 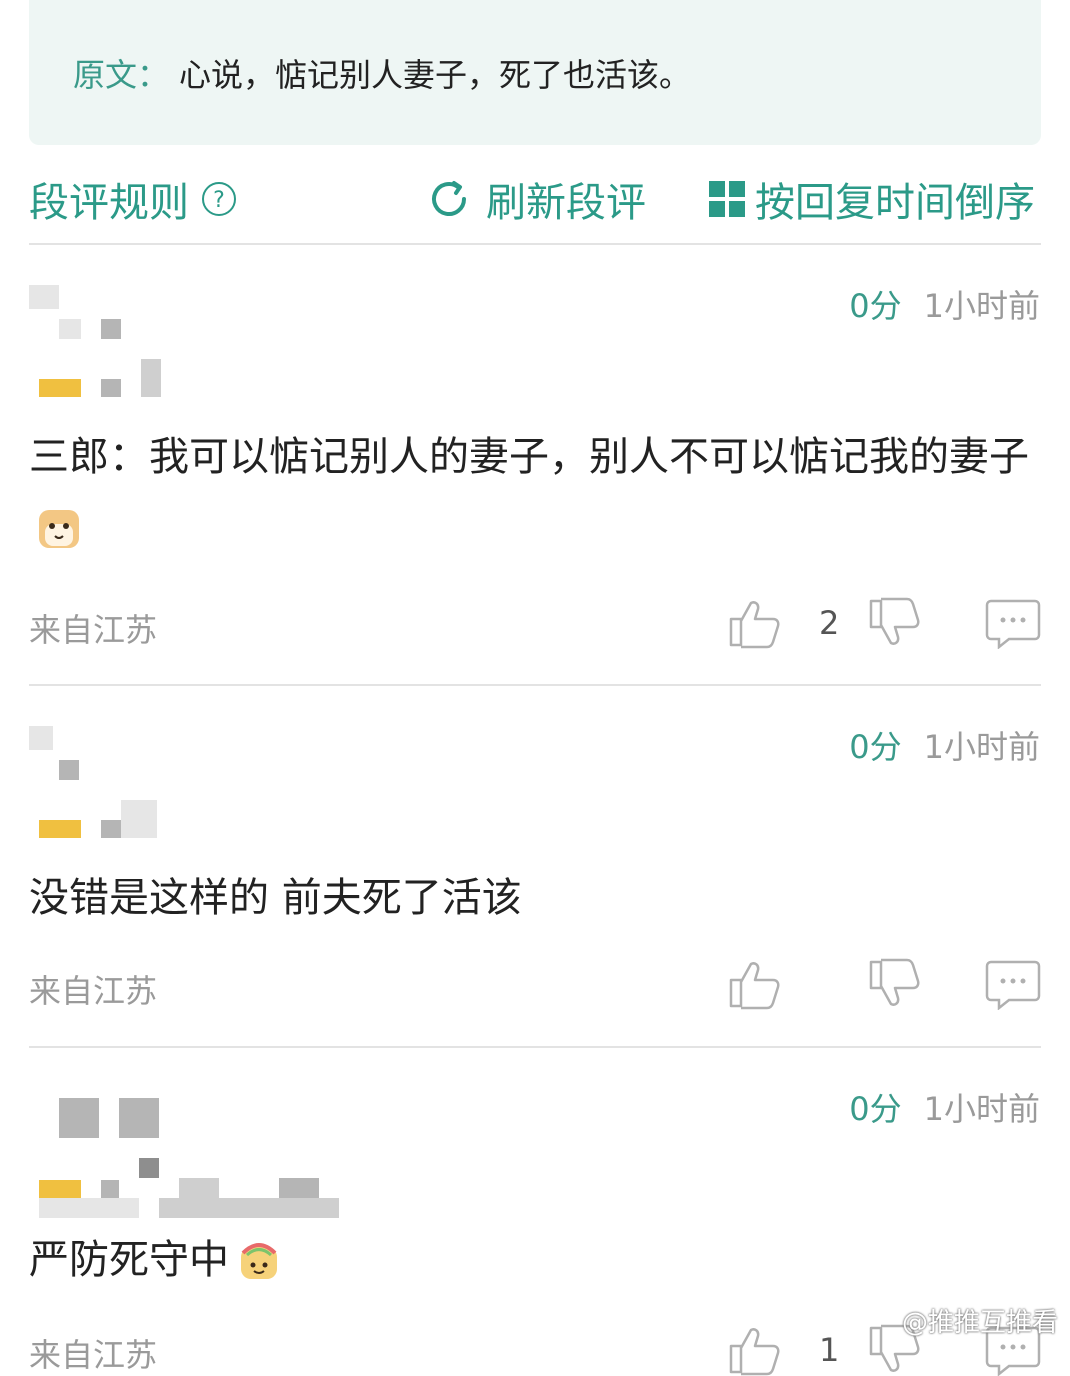 I want to click on shiba-emoji-icon, so click(x=59, y=529).